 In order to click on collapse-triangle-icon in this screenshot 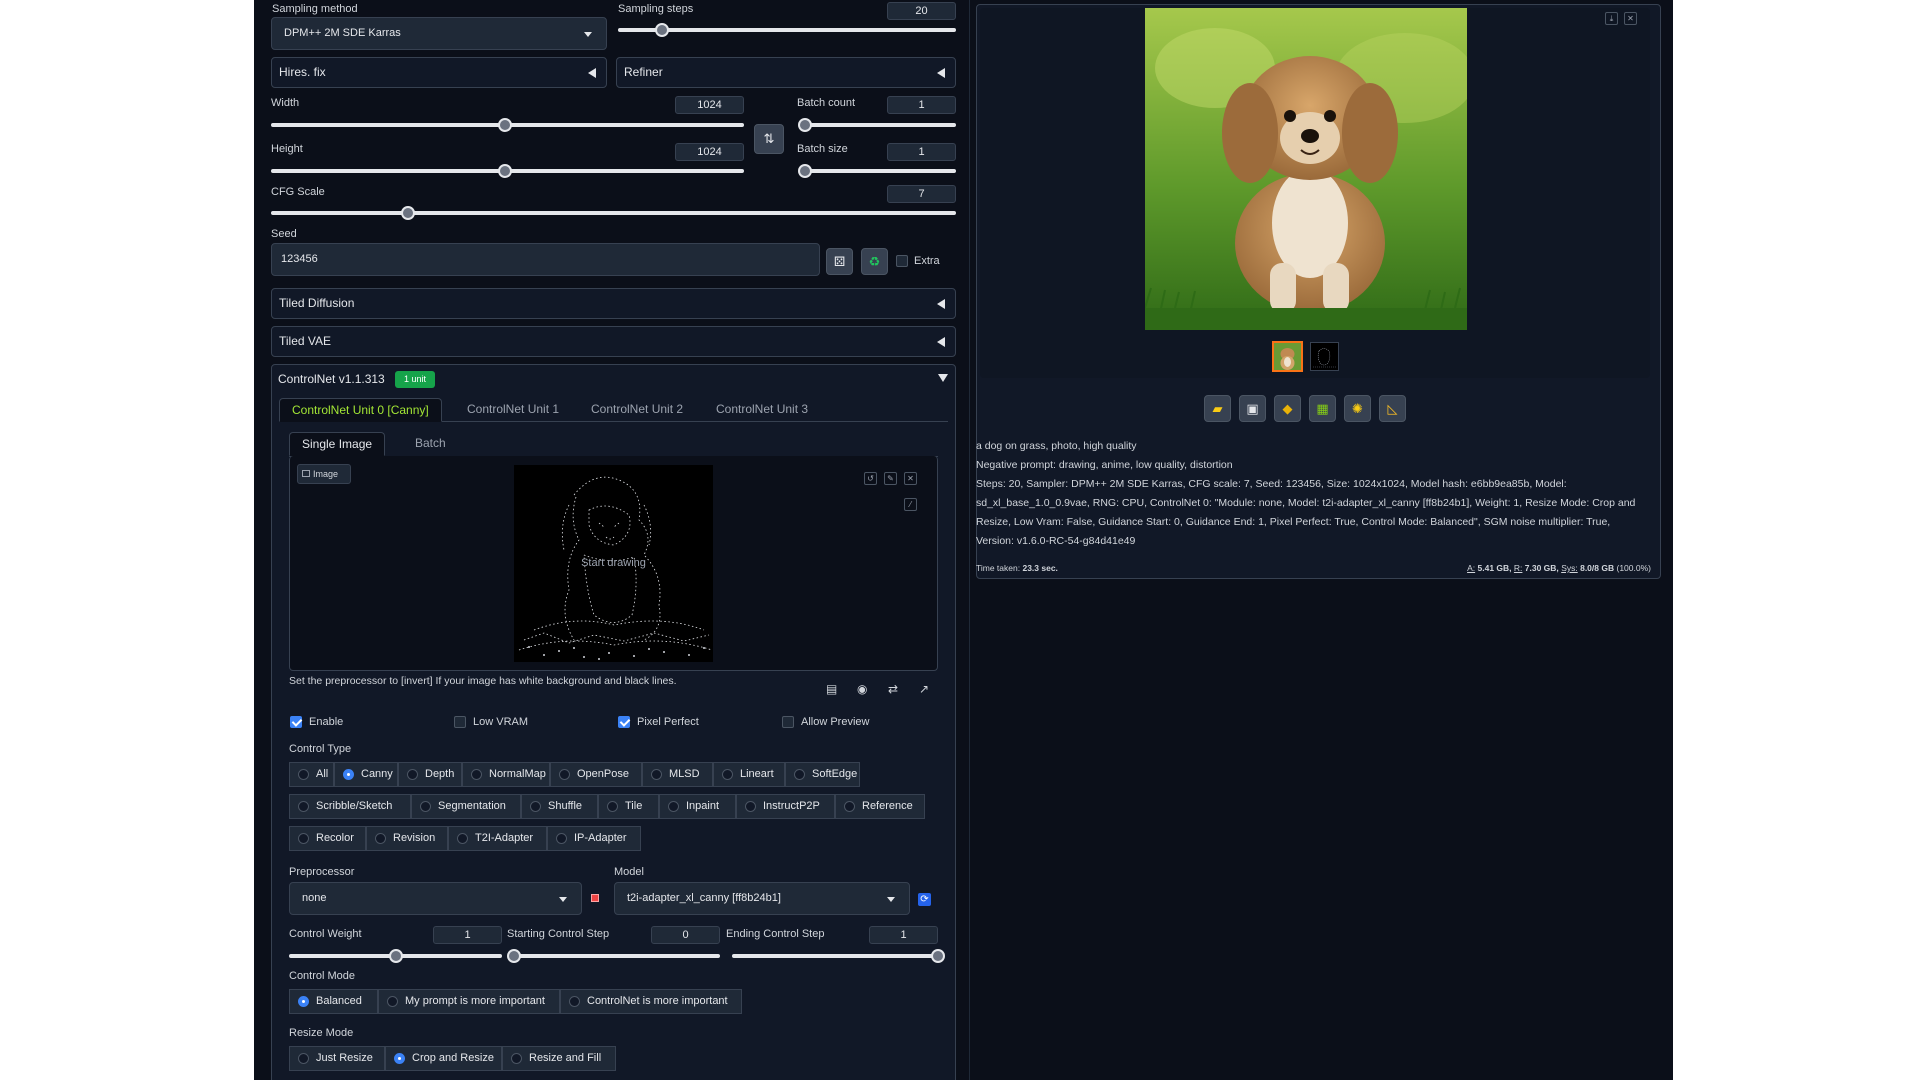, I will do `click(943, 378)`.